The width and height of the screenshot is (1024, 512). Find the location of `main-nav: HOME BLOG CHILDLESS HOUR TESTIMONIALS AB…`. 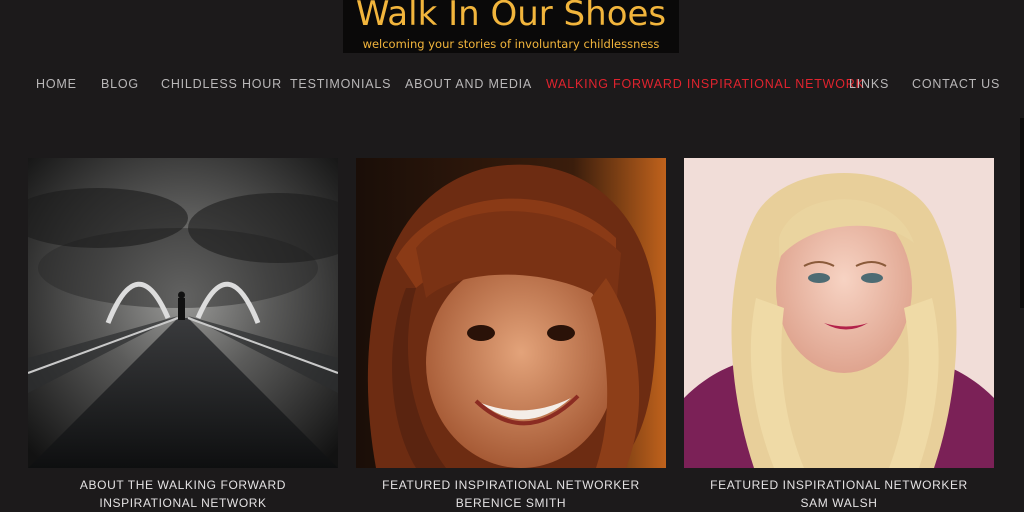

main-nav: HOME BLOG CHILDLESS HOUR TESTIMONIALS AB… is located at coordinates (512, 85).